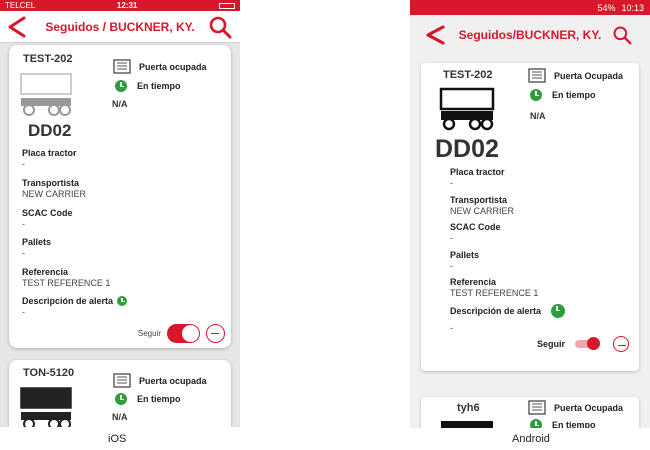 The height and width of the screenshot is (450, 650). What do you see at coordinates (496, 311) in the screenshot?
I see `field-label-text: Descripción de alerta` at bounding box center [496, 311].